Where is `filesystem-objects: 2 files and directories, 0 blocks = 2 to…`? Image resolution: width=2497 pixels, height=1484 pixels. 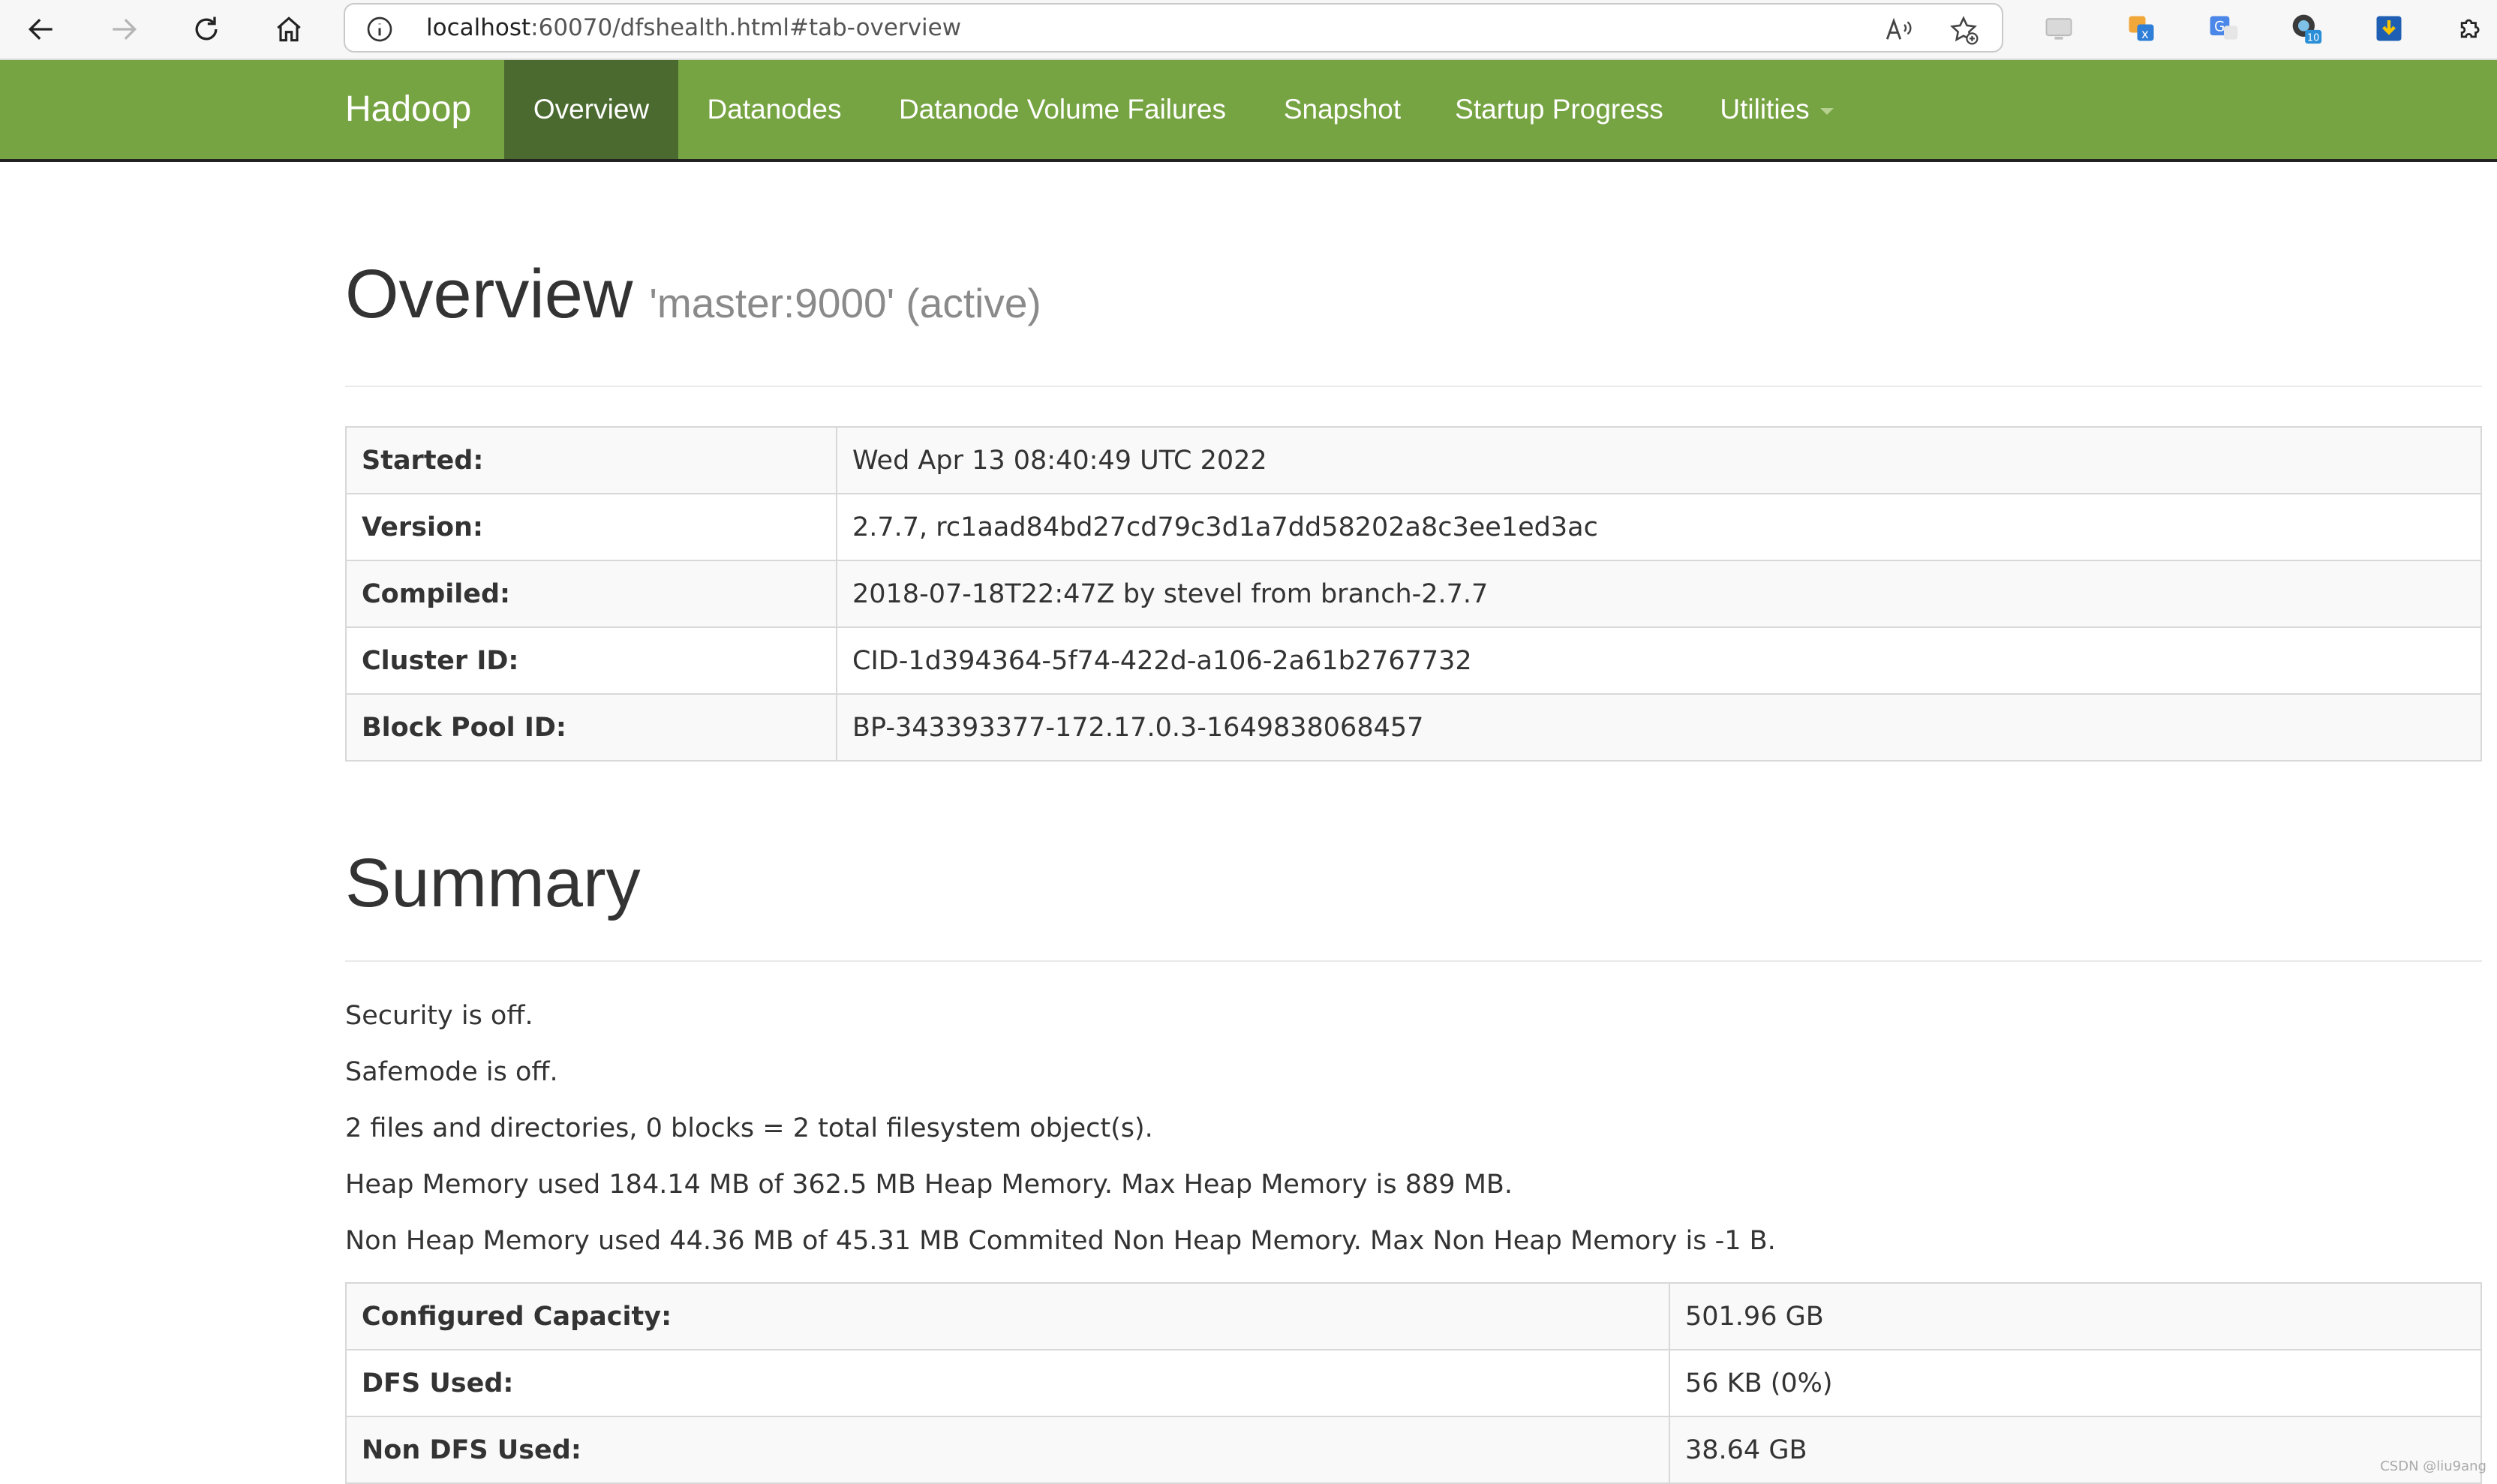 filesystem-objects: 2 files and directories, 0 blocks = 2 to… is located at coordinates (749, 1128).